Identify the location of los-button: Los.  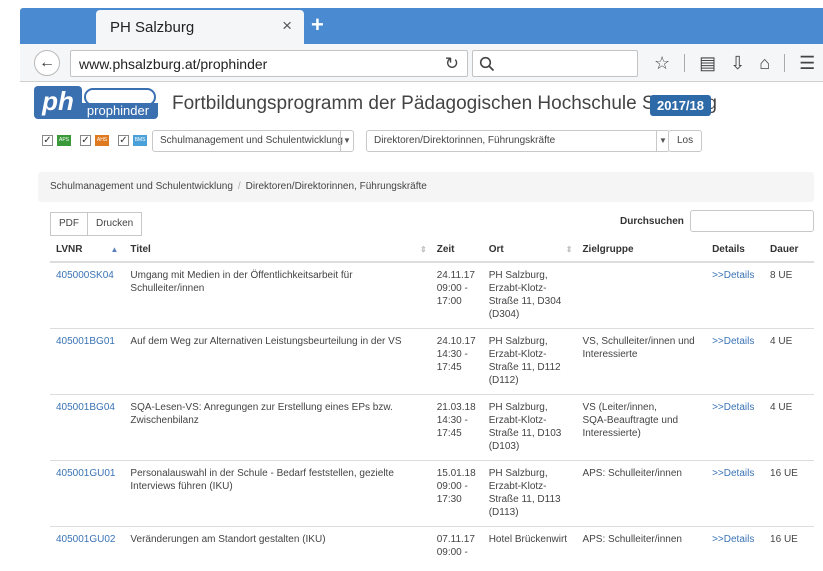
(685, 141).